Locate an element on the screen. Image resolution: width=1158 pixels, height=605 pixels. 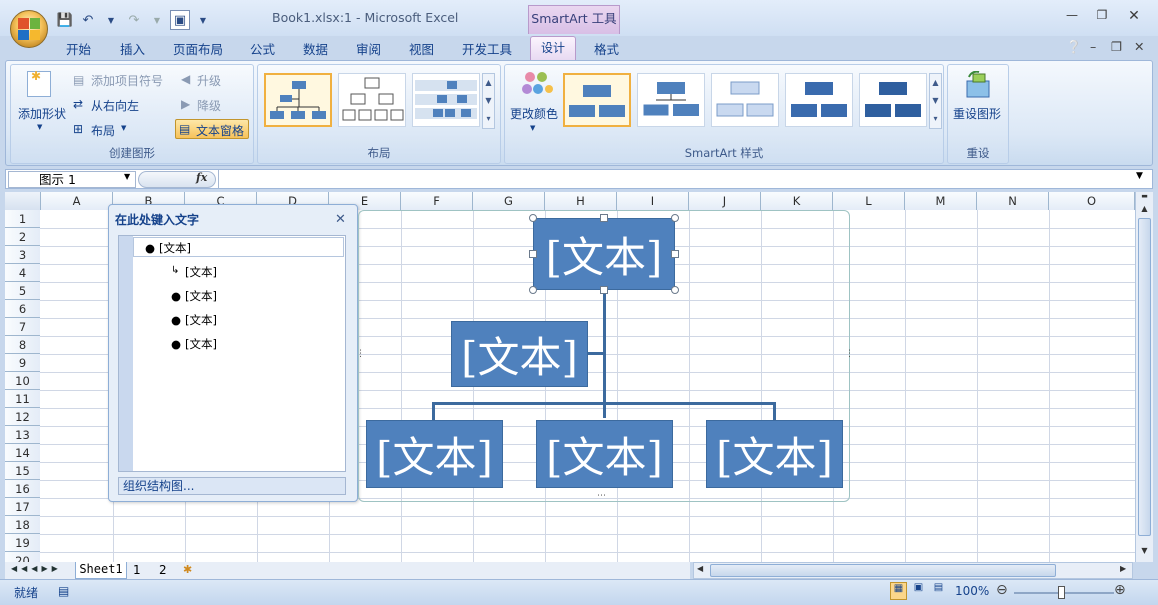
tab-view: 视图 is located at coordinates (421, 48).